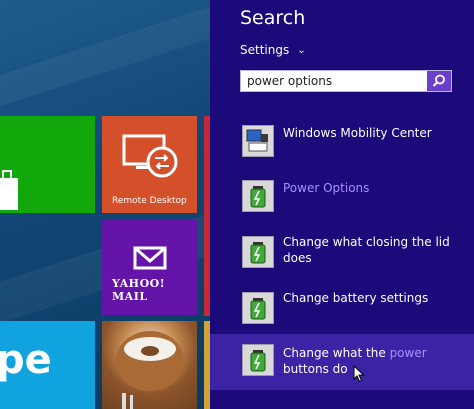  I want to click on search-box, so click(346, 81).